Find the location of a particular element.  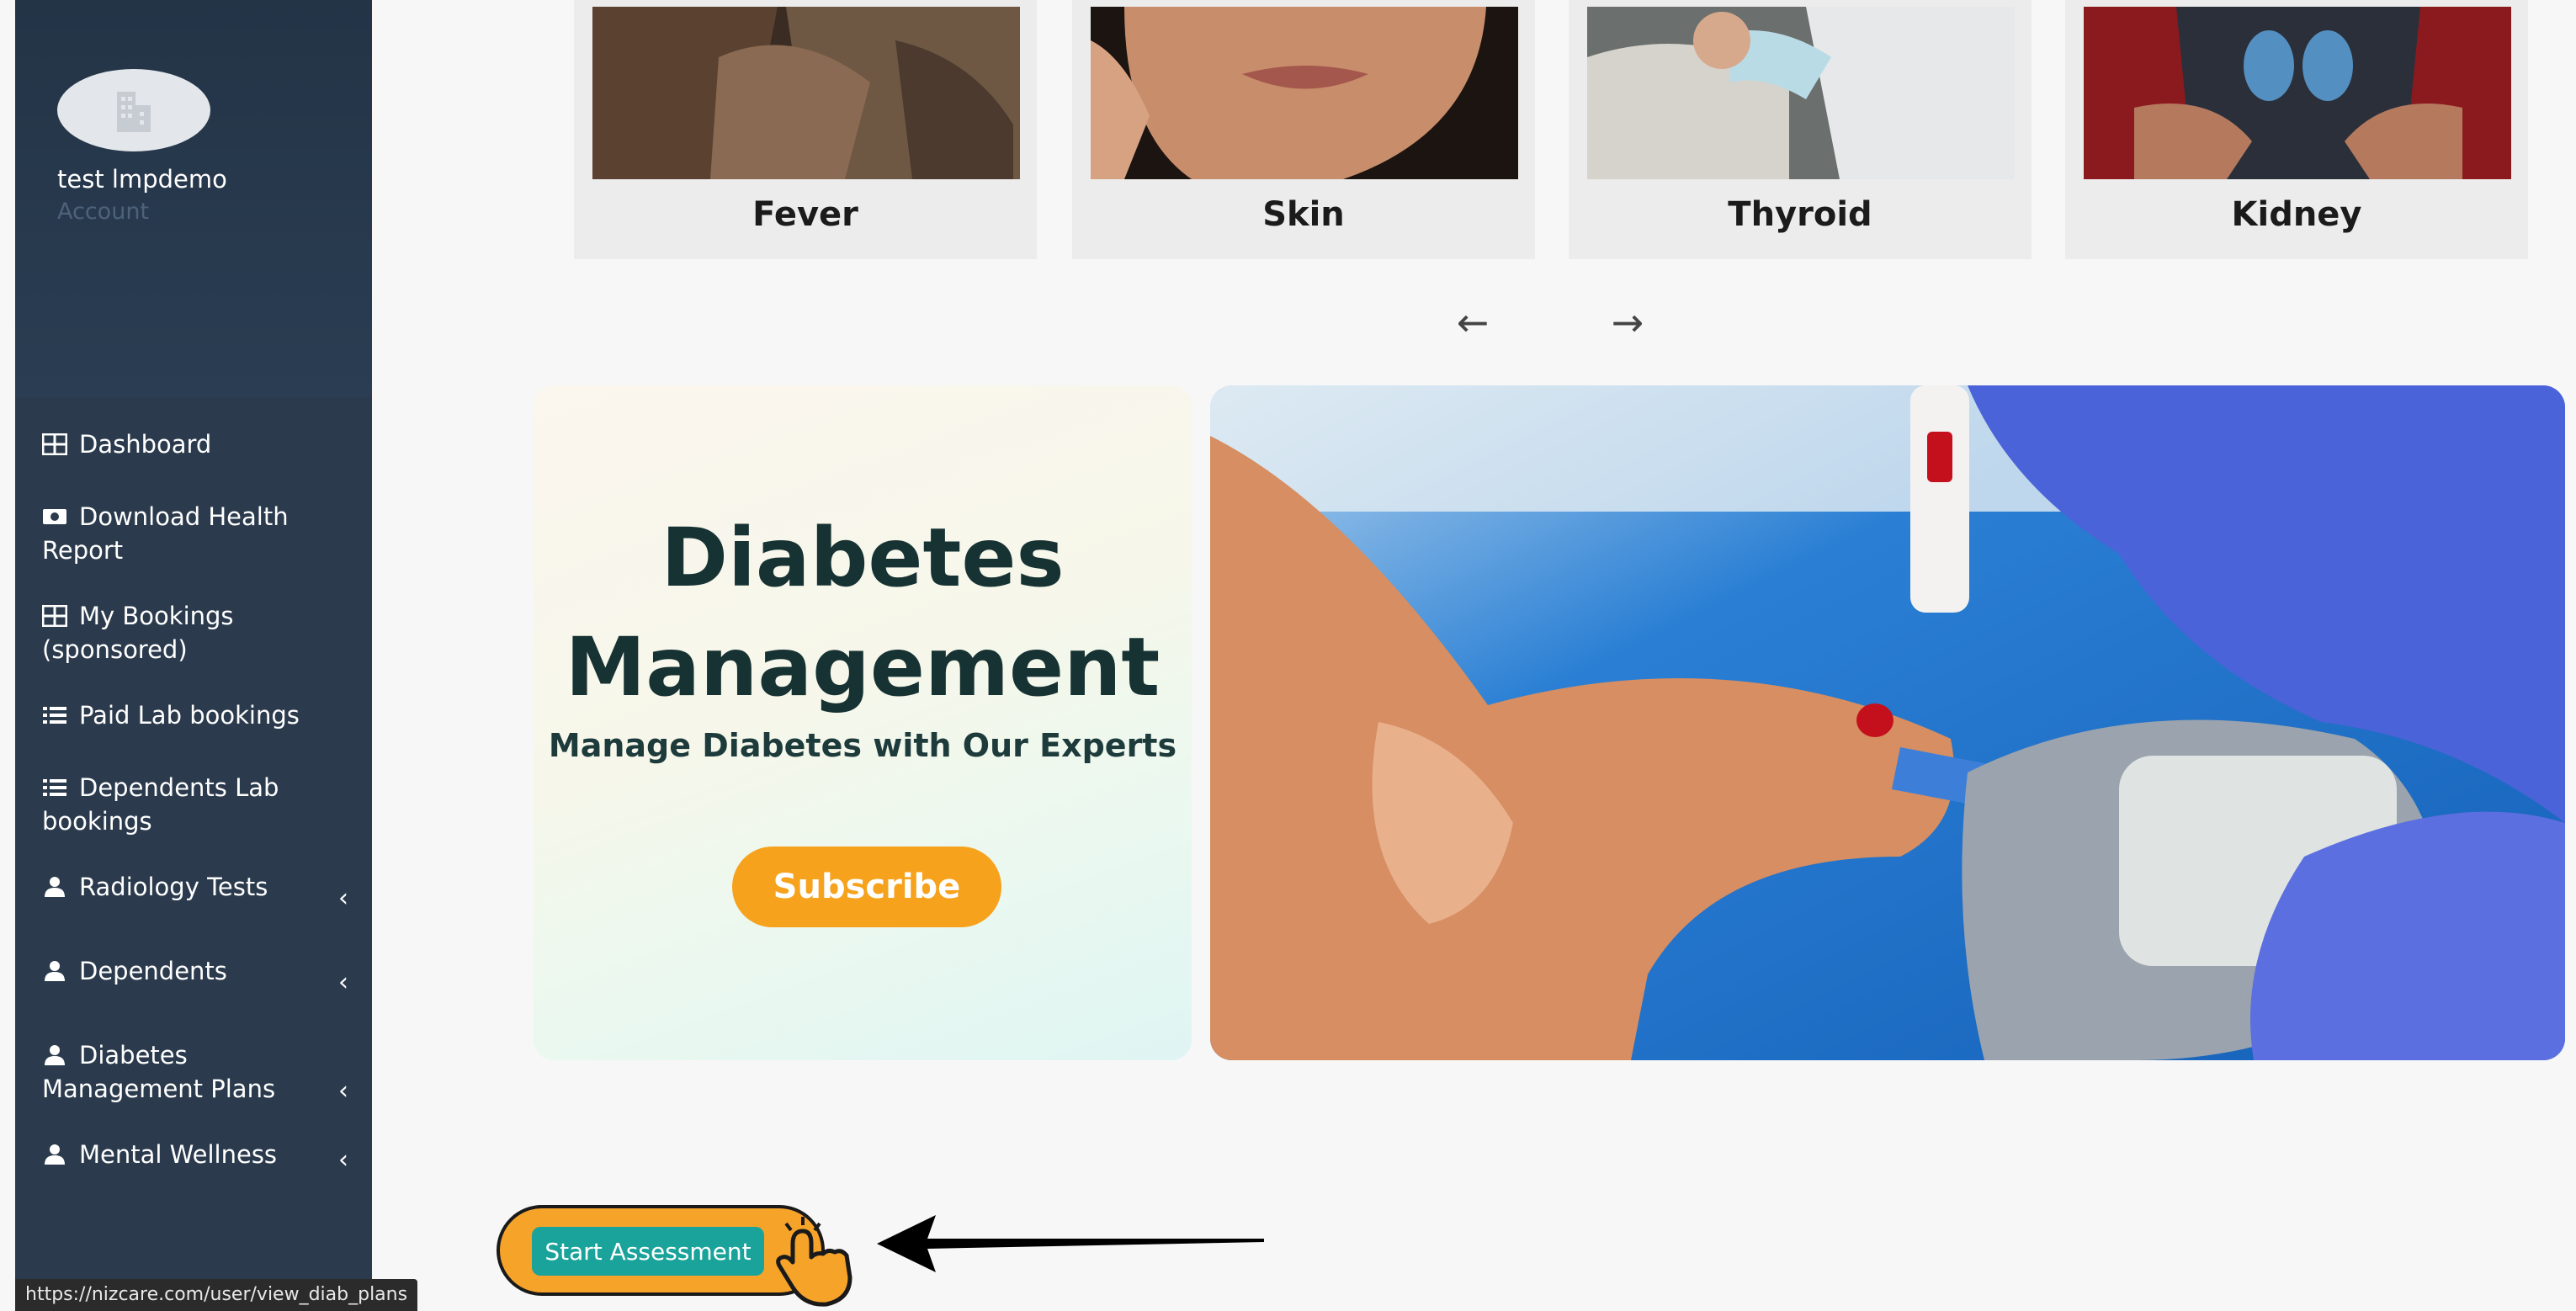

sidebar-item-dependents-lab-bookings: Dependents Lab bookings is located at coordinates (193, 807).